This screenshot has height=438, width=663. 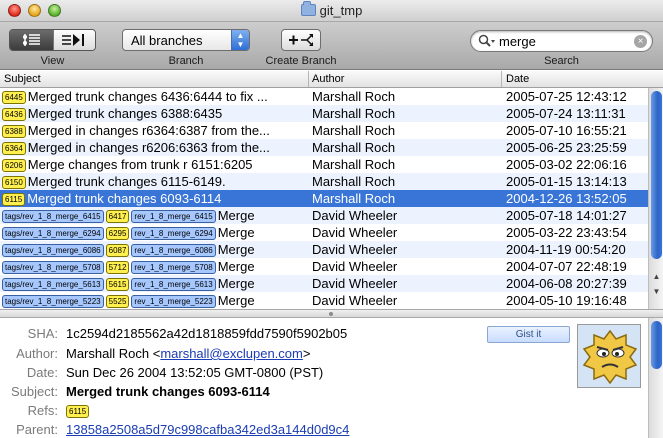 What do you see at coordinates (53, 301) in the screenshot?
I see `ref-tag: tags/rev_1_8_merge_5223` at bounding box center [53, 301].